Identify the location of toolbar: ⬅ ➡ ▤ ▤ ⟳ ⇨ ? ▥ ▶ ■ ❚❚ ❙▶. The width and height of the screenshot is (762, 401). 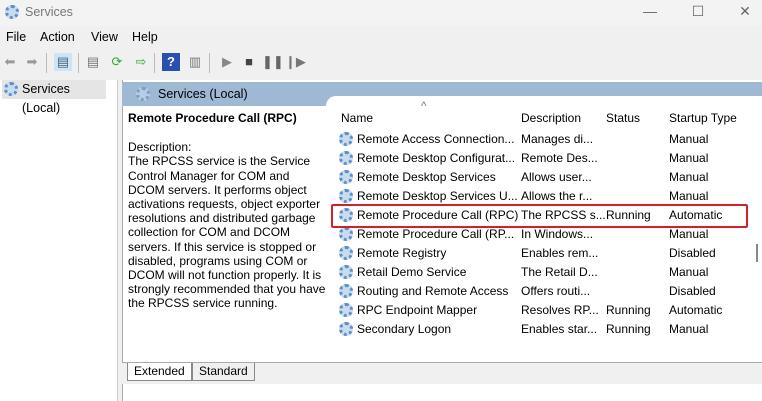
(381, 63).